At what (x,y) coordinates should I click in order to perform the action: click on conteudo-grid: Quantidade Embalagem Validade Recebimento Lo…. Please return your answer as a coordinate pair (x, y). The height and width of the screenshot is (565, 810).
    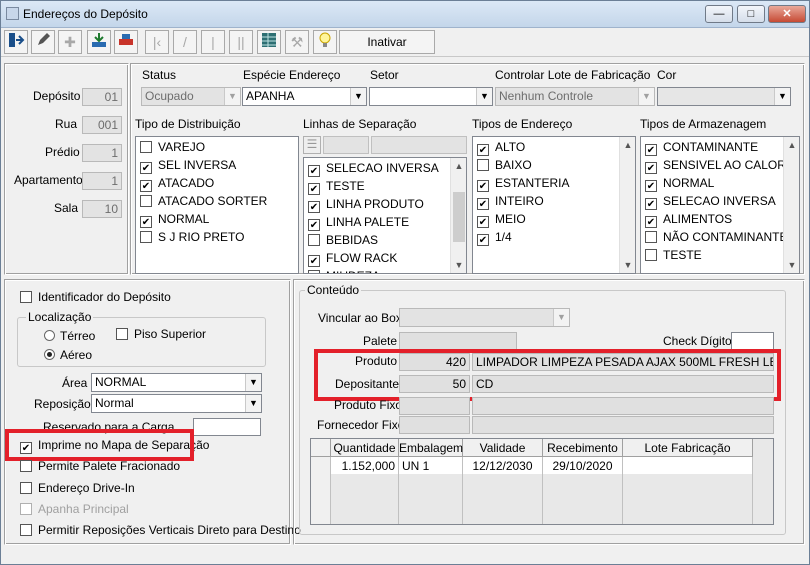
    Looking at the image, I should click on (542, 481).